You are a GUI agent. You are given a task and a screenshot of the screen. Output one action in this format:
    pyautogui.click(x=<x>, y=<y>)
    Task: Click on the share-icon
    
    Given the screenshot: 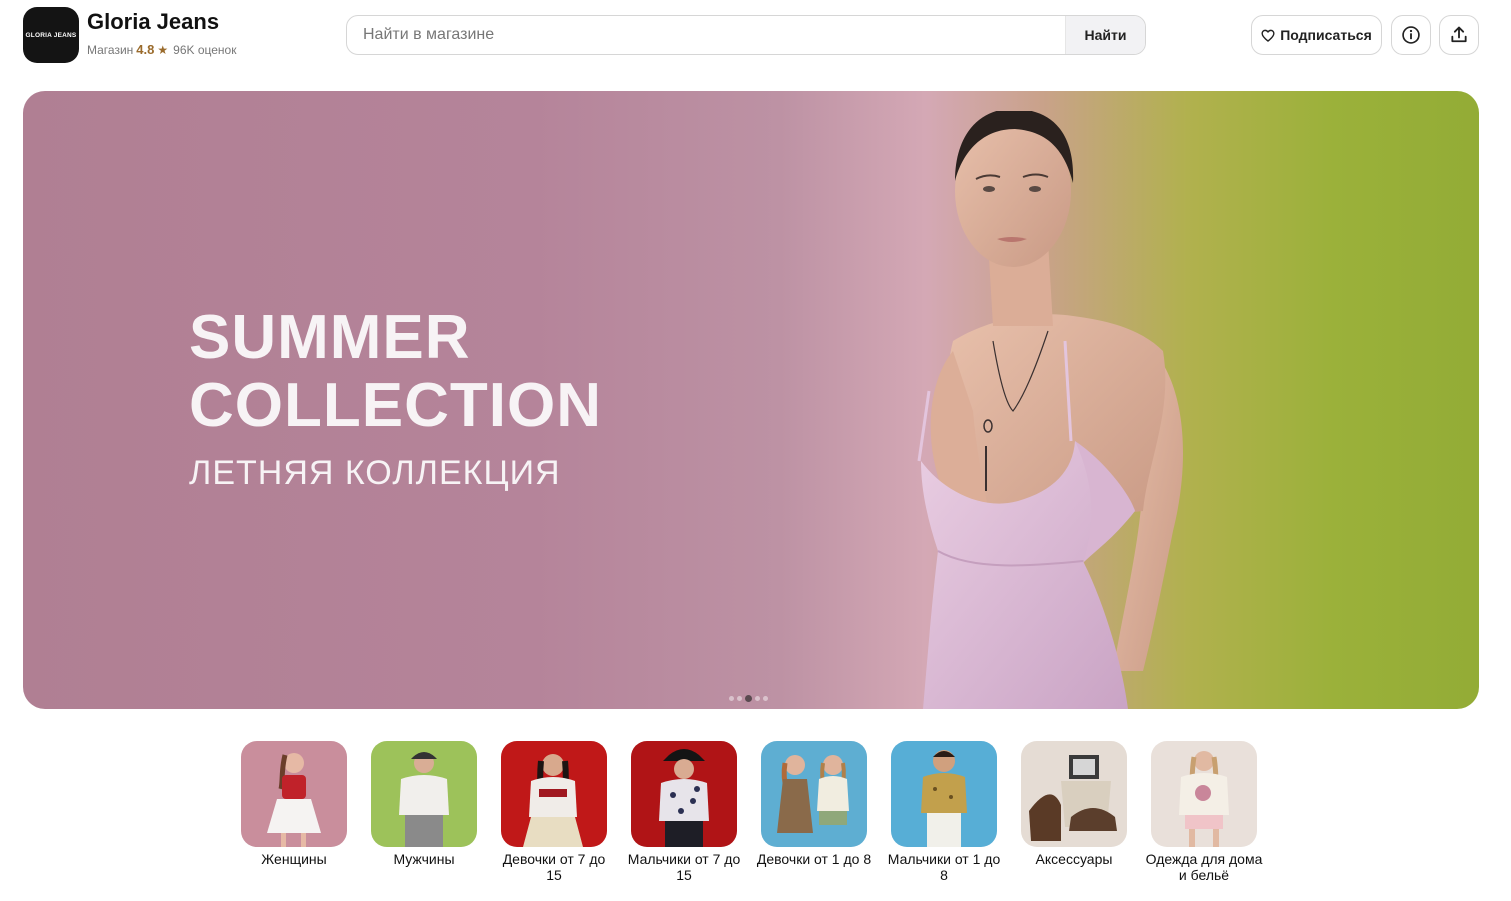 What is the action you would take?
    pyautogui.click(x=1459, y=34)
    